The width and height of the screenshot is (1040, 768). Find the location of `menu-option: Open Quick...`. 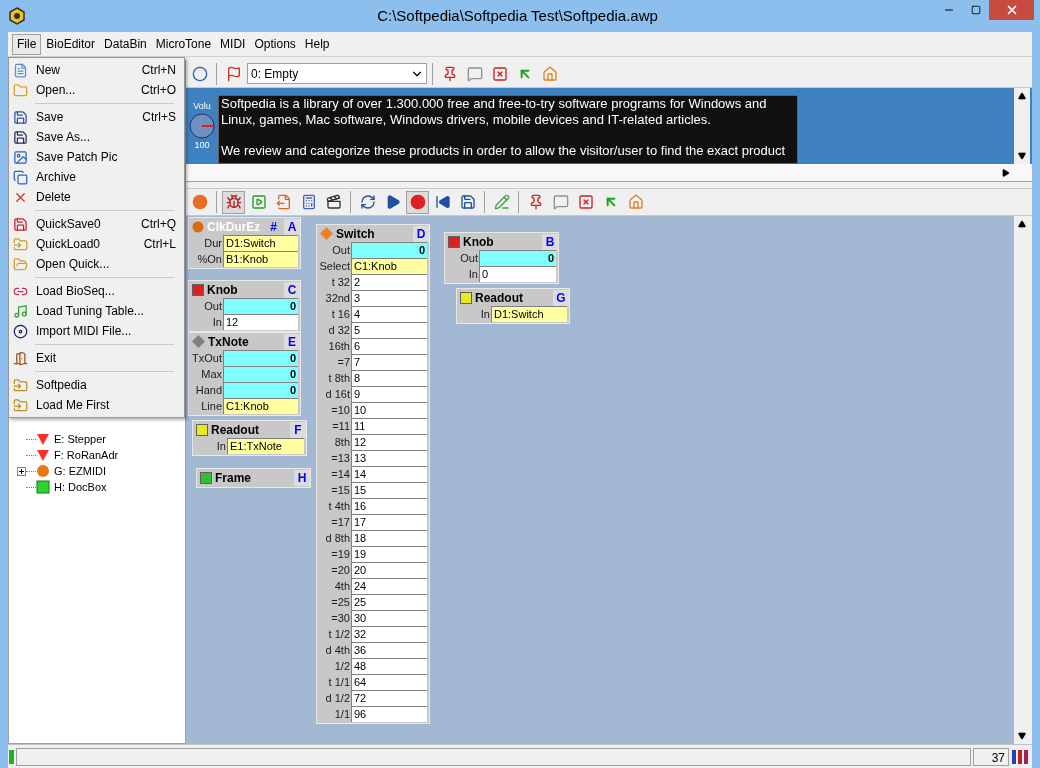

menu-option: Open Quick... is located at coordinates (96, 264).